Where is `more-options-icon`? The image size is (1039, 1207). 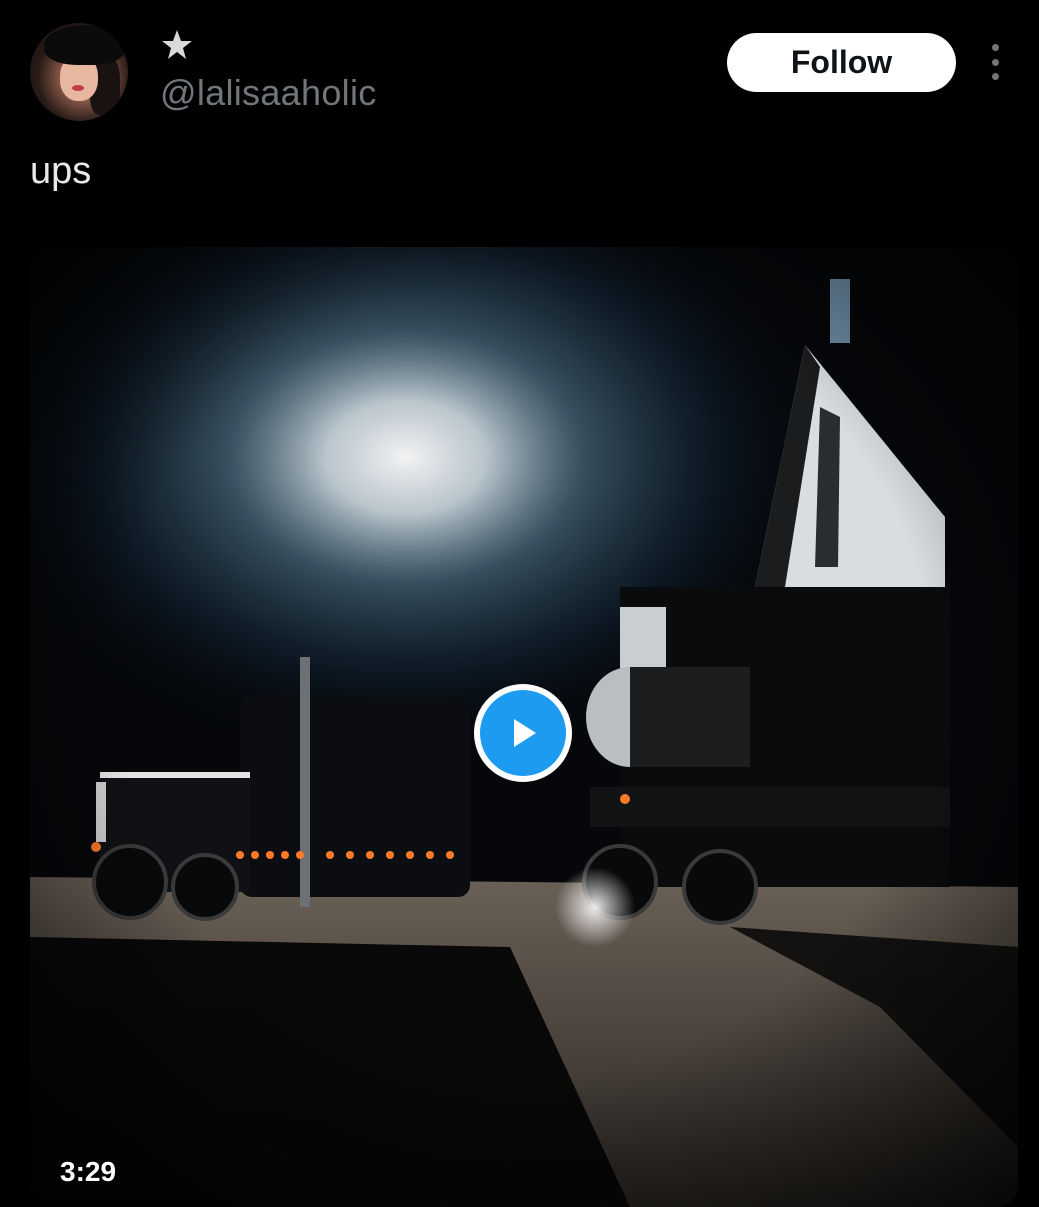
more-options-icon is located at coordinates (995, 62).